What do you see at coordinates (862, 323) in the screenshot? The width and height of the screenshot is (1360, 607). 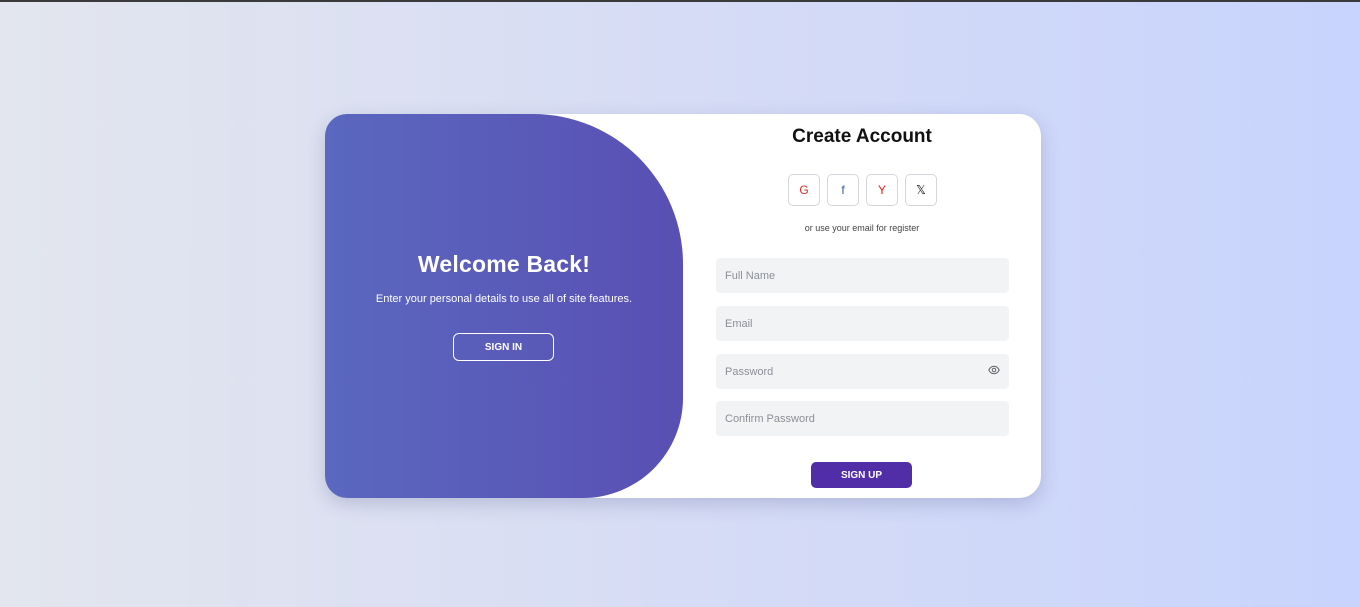 I see `email-input` at bounding box center [862, 323].